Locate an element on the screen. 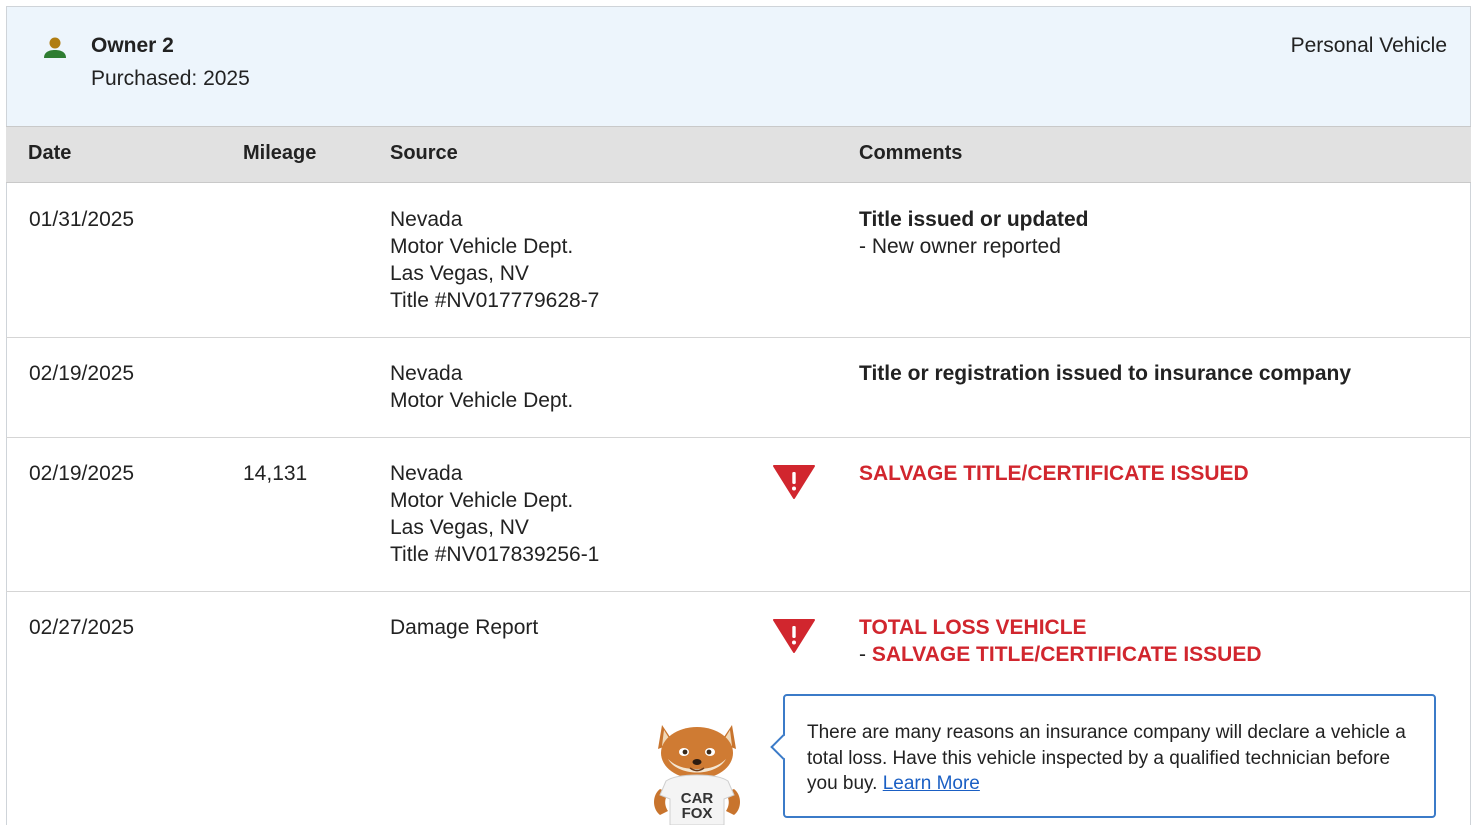 Image resolution: width=1478 pixels, height=825 pixels. row-source: Damage Report is located at coordinates (464, 627).